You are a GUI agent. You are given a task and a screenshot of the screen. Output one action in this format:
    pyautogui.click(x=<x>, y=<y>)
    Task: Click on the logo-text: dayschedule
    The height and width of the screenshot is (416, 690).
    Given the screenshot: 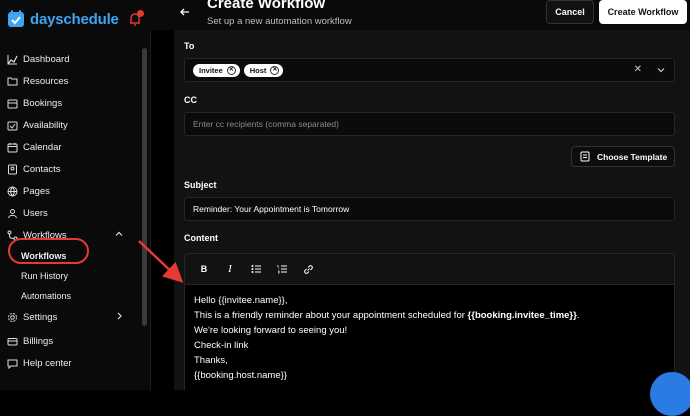 What is the action you would take?
    pyautogui.click(x=74, y=19)
    